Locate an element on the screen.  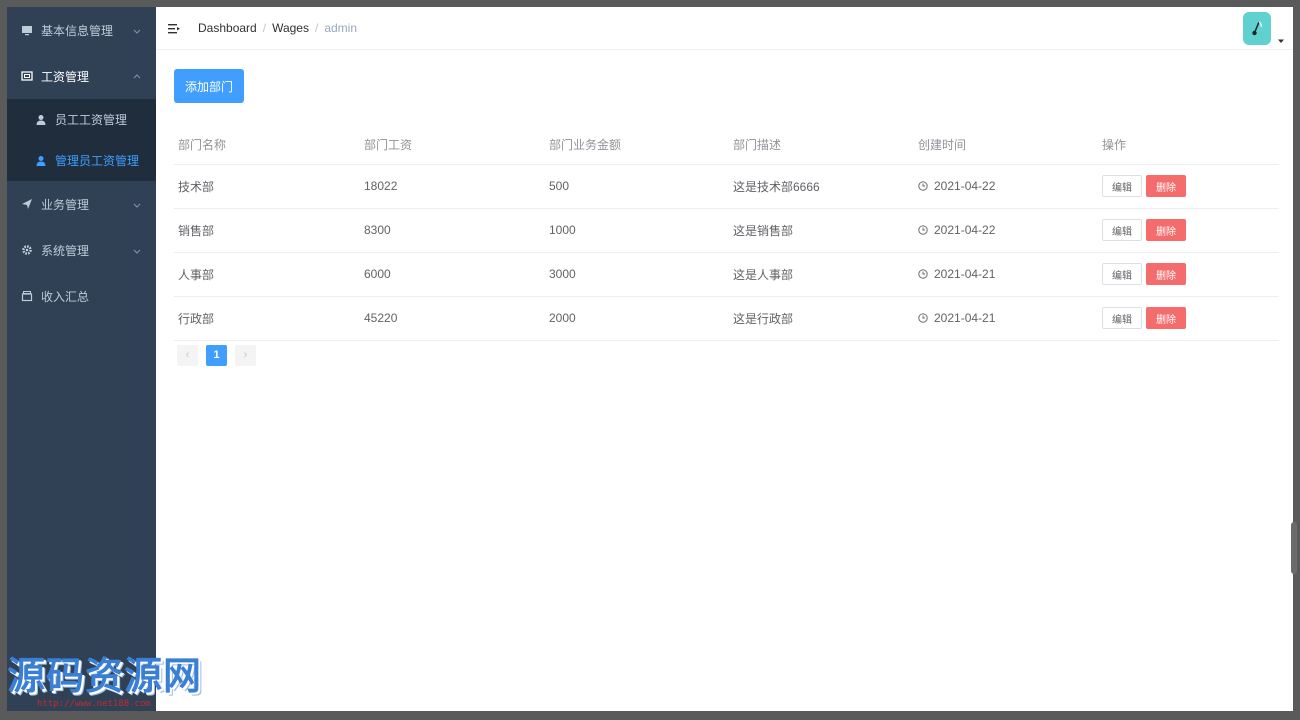
watermark-text: 源码资源网 is located at coordinates (105, 676).